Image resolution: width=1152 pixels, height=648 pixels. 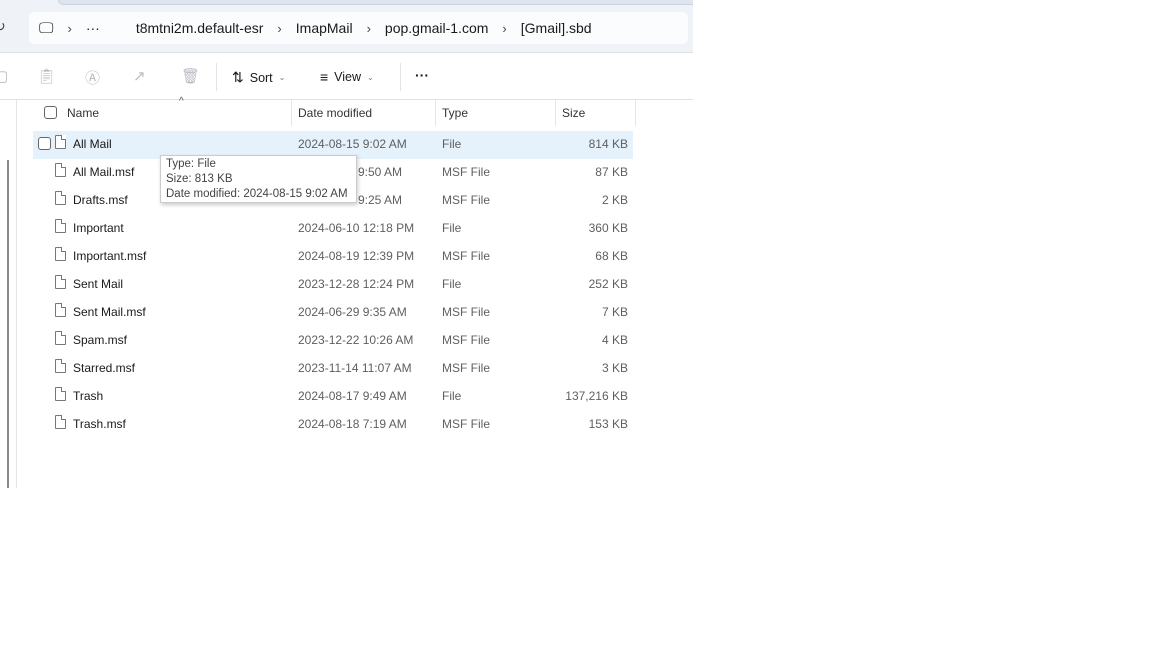 What do you see at coordinates (352, 312) in the screenshot?
I see `file-date: 2024-06-29 9:35 AM` at bounding box center [352, 312].